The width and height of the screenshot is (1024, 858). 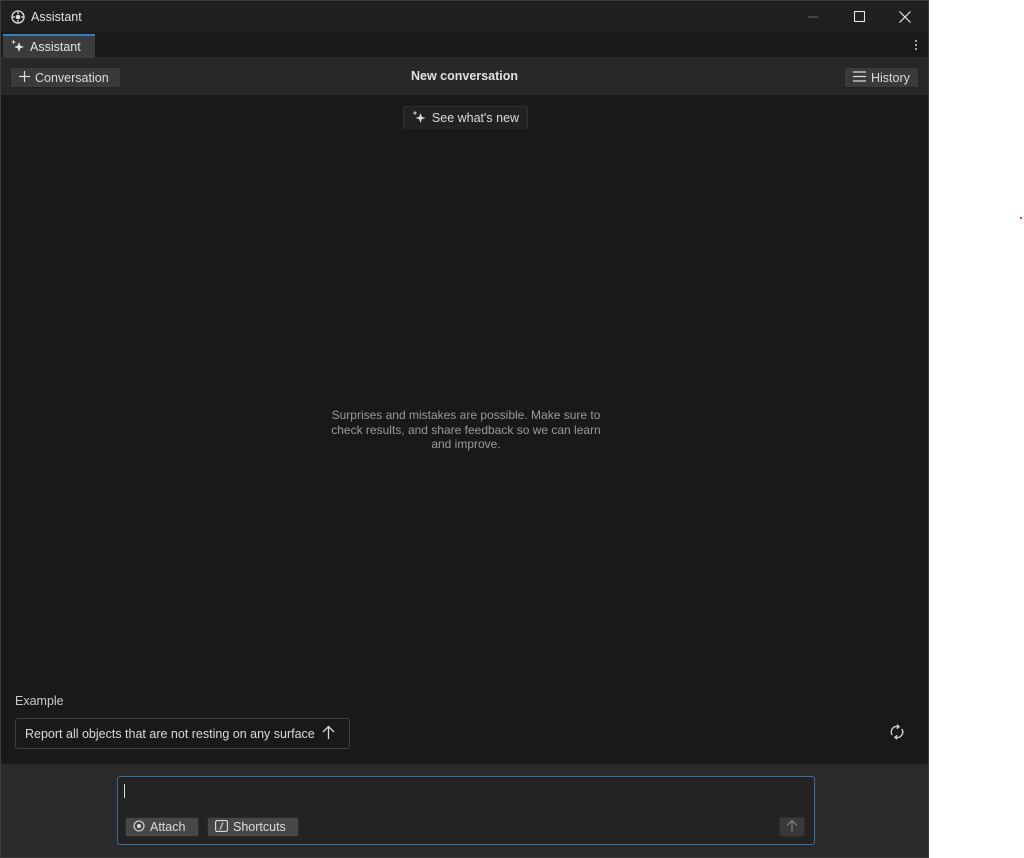 What do you see at coordinates (221, 827) in the screenshot?
I see `slash-command-icon` at bounding box center [221, 827].